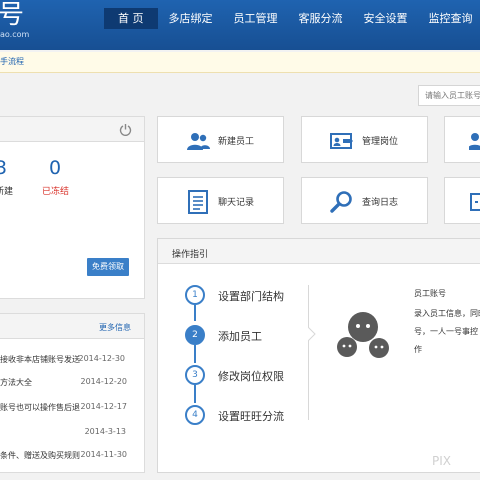 The width and height of the screenshot is (480, 480). What do you see at coordinates (108, 267) in the screenshot?
I see `free-claim-button: 免费领取` at bounding box center [108, 267].